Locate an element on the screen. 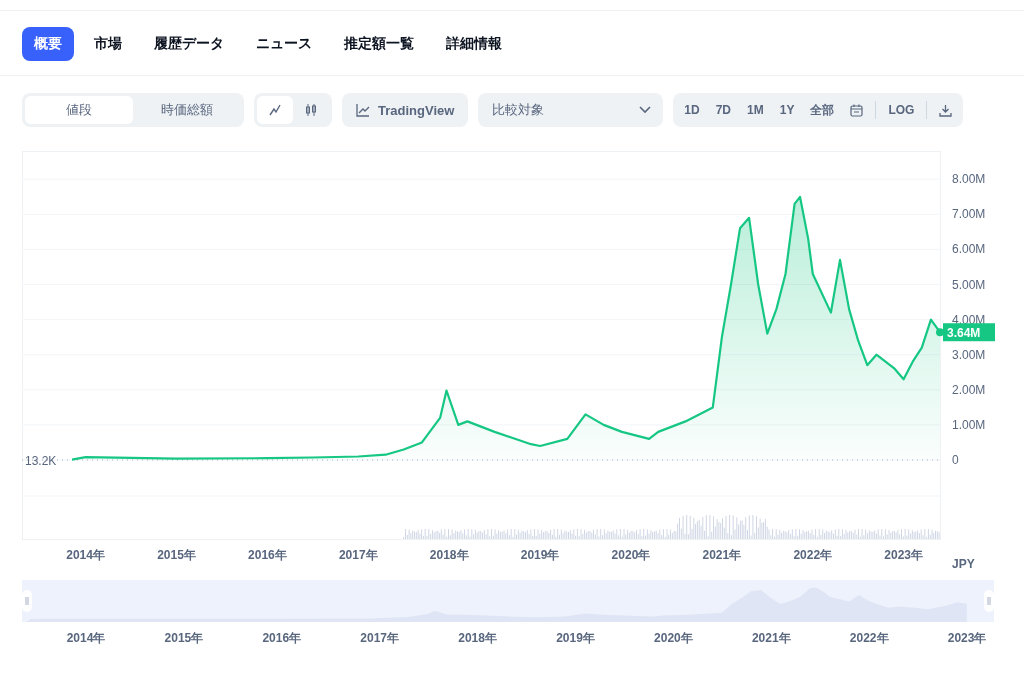 This screenshot has height=687, width=1024. y-axis-label: 2.00M is located at coordinates (969, 389).